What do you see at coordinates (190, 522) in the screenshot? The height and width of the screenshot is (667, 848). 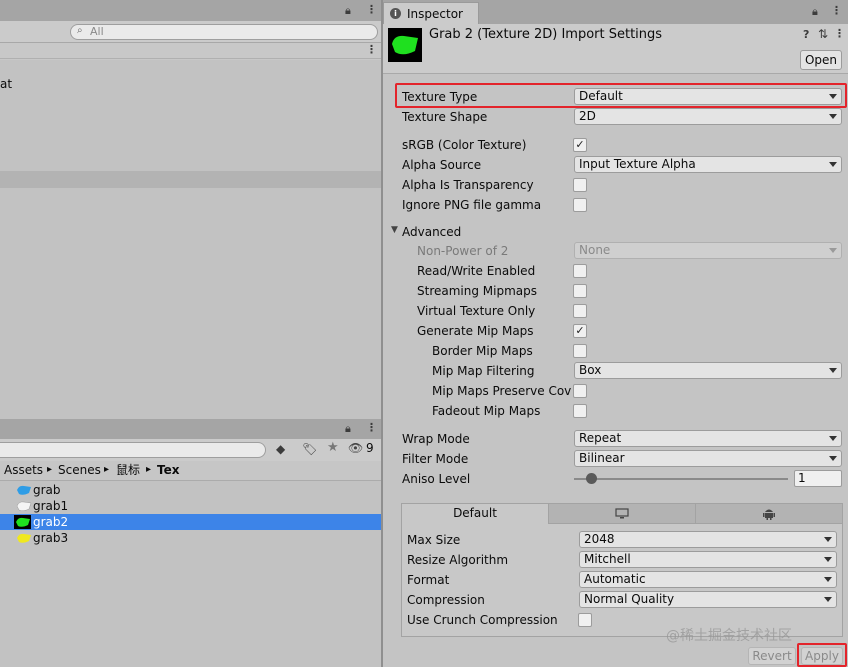 I see `list-item-selected: grab2` at bounding box center [190, 522].